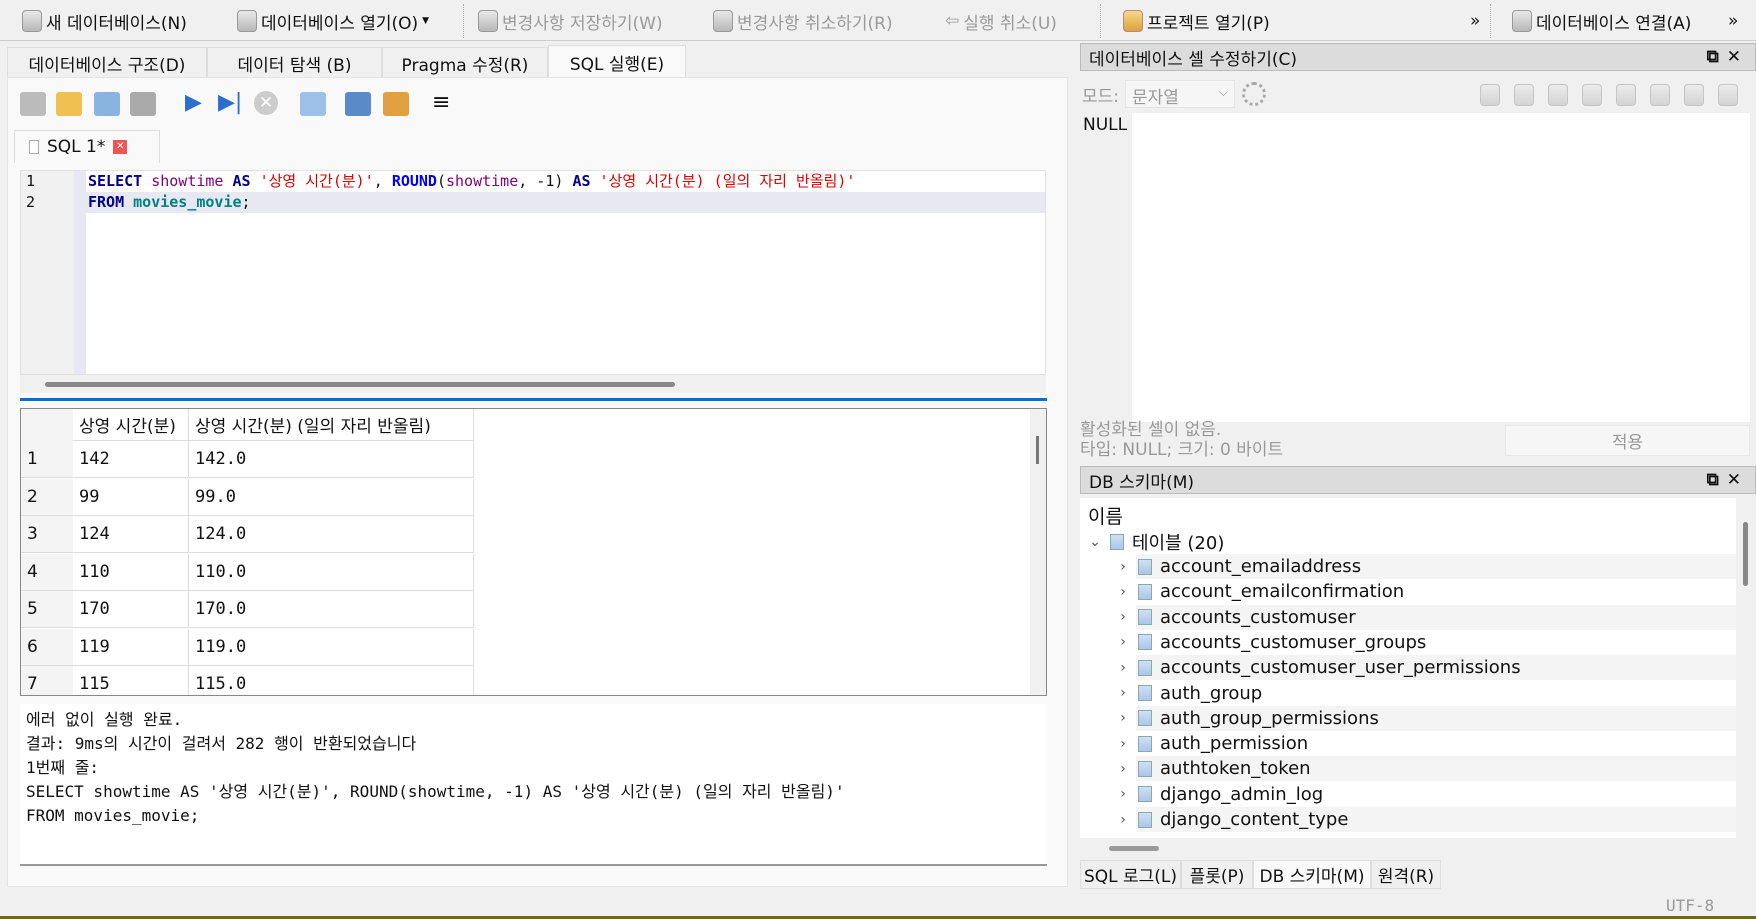 This screenshot has height=919, width=1756. I want to click on table-row: 1 142 142.0, so click(247, 459).